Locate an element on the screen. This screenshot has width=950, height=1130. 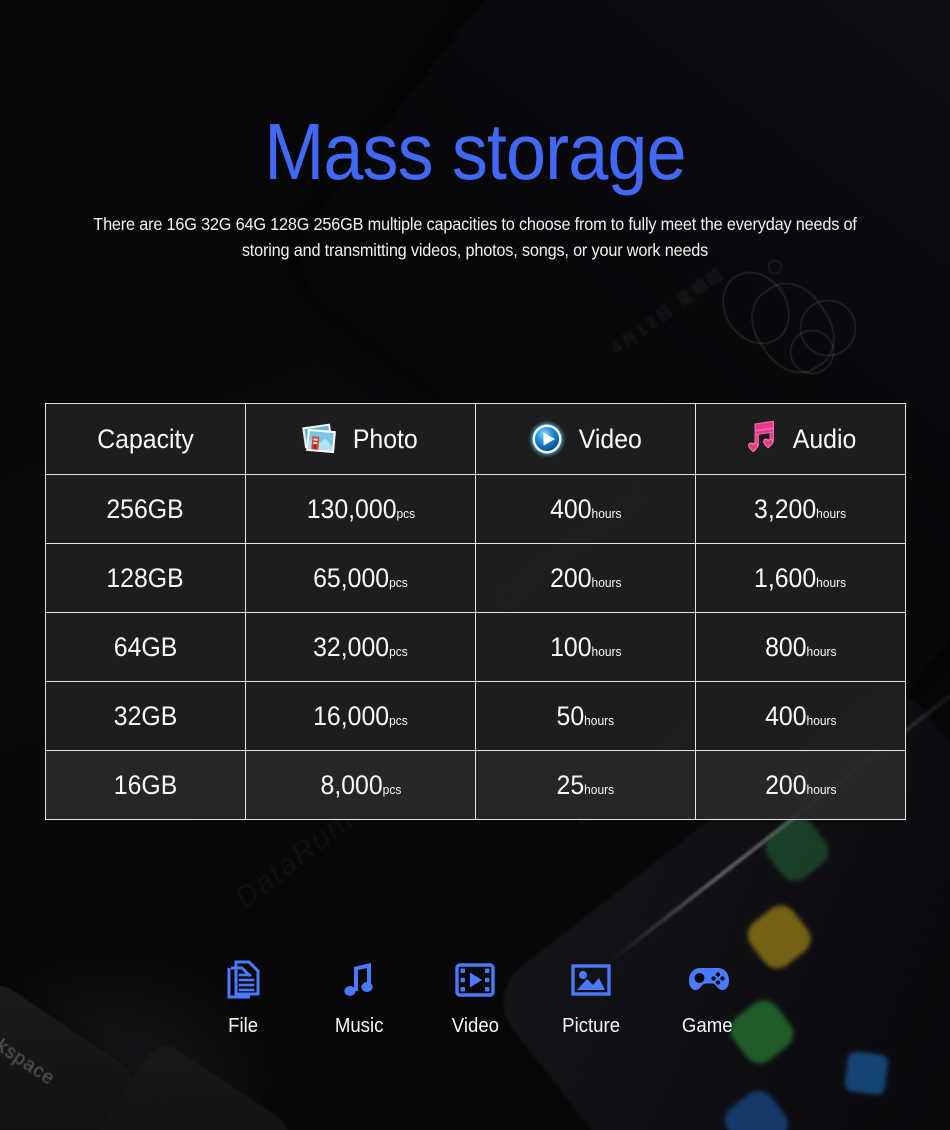
cell-video: 100hours is located at coordinates (585, 647).